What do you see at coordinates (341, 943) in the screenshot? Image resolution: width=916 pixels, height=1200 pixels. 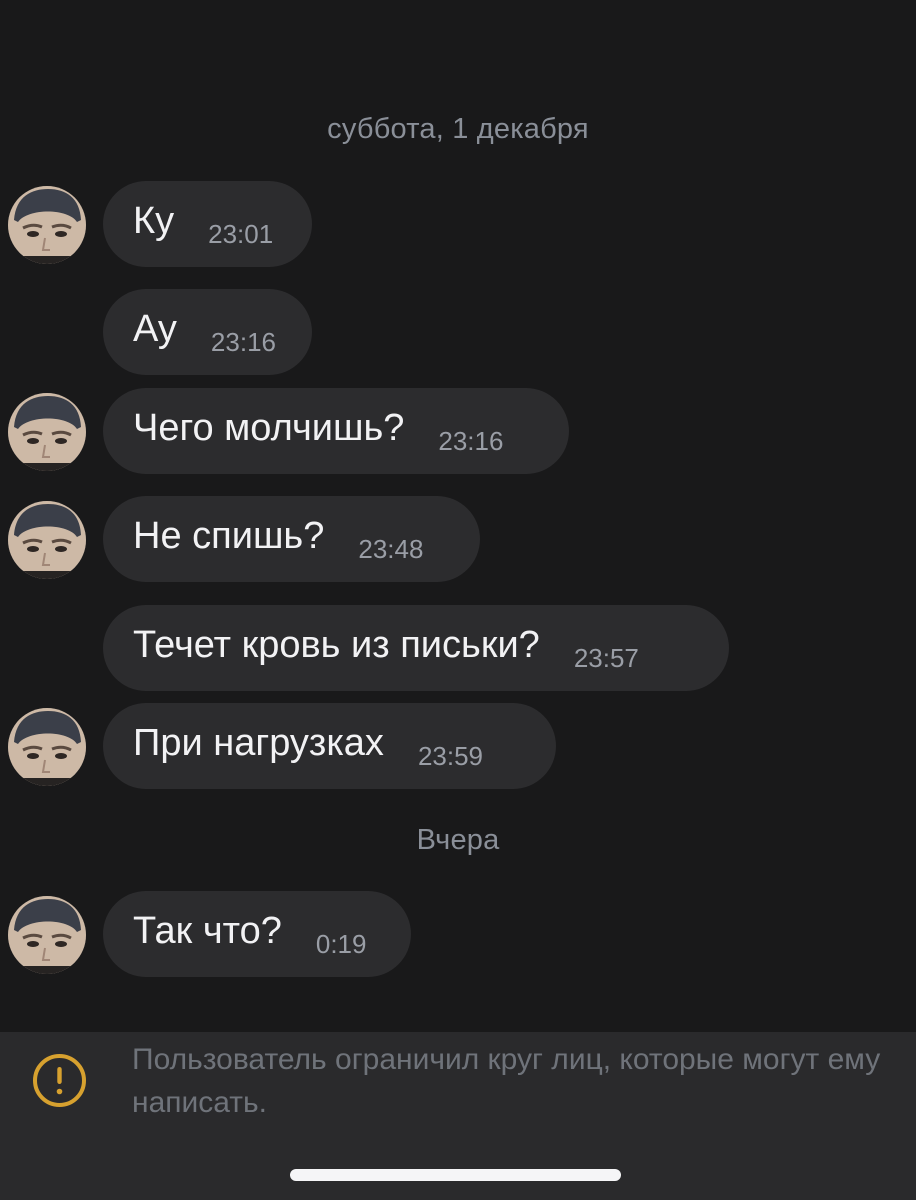 I see `message-time: 0:19` at bounding box center [341, 943].